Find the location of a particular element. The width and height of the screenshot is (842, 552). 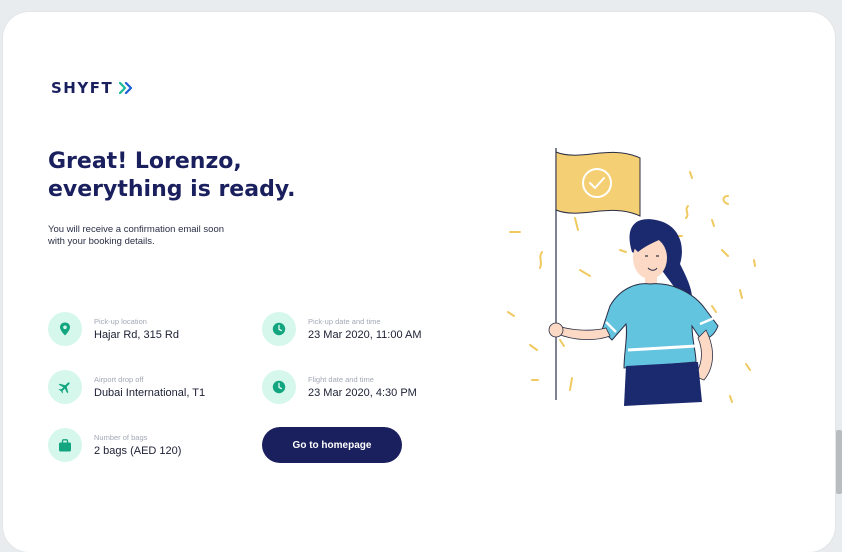

detail-airport-dropoff: Airport drop off Dubai International, T1 is located at coordinates (126, 387).